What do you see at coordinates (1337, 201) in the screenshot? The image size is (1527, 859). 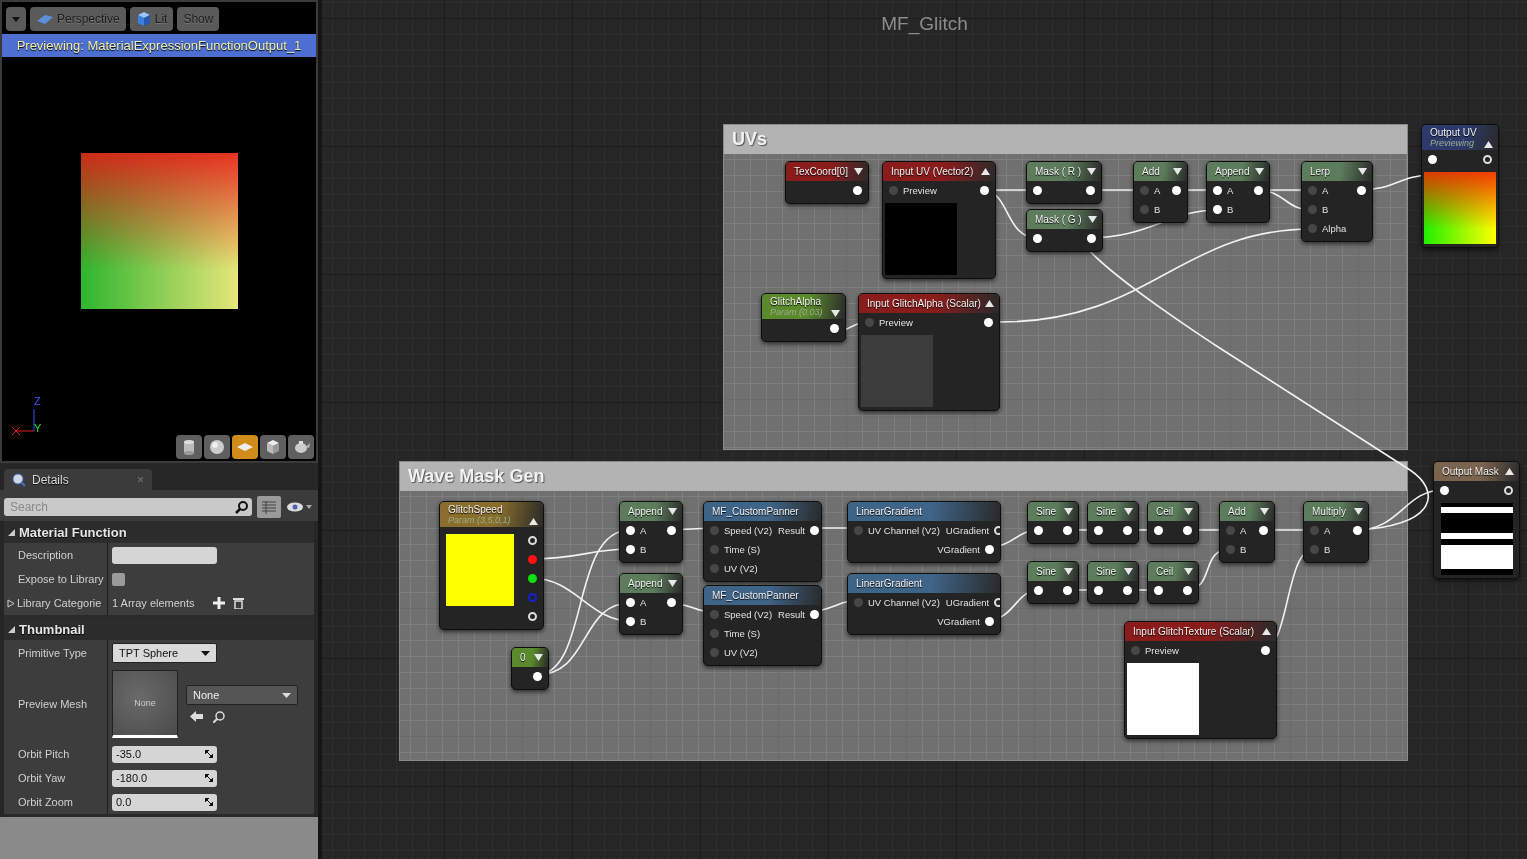 I see `graph-node: Lerp A B Alpha` at bounding box center [1337, 201].